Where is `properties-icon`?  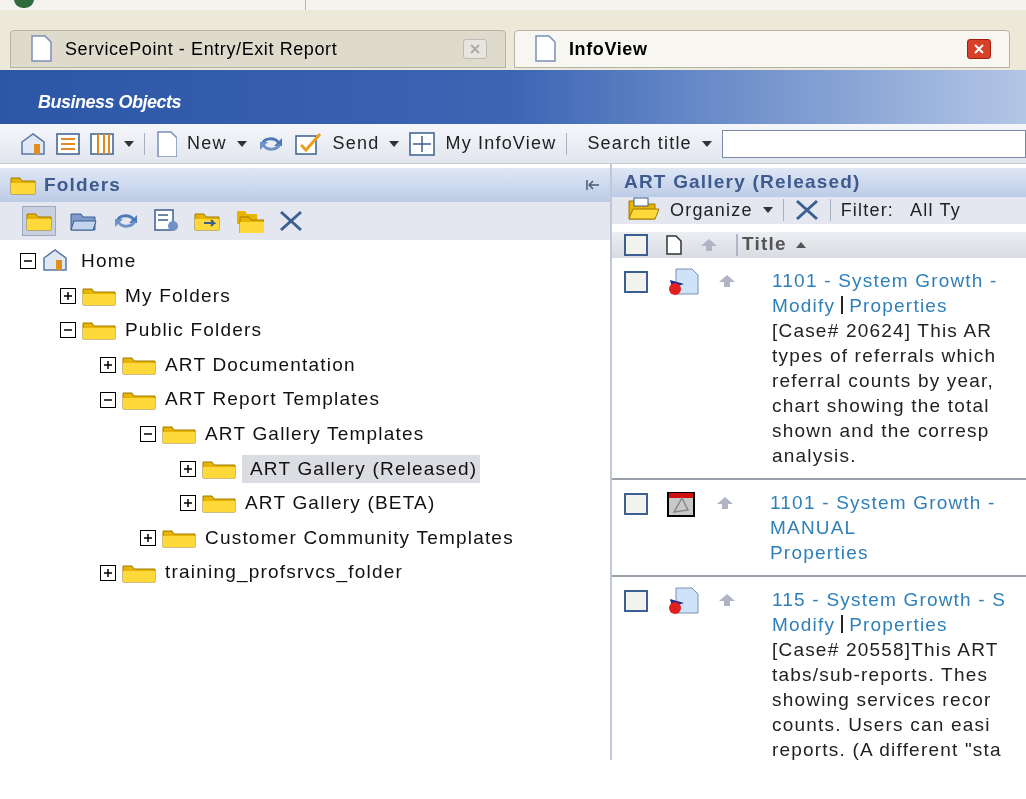
properties-icon is located at coordinates (167, 221).